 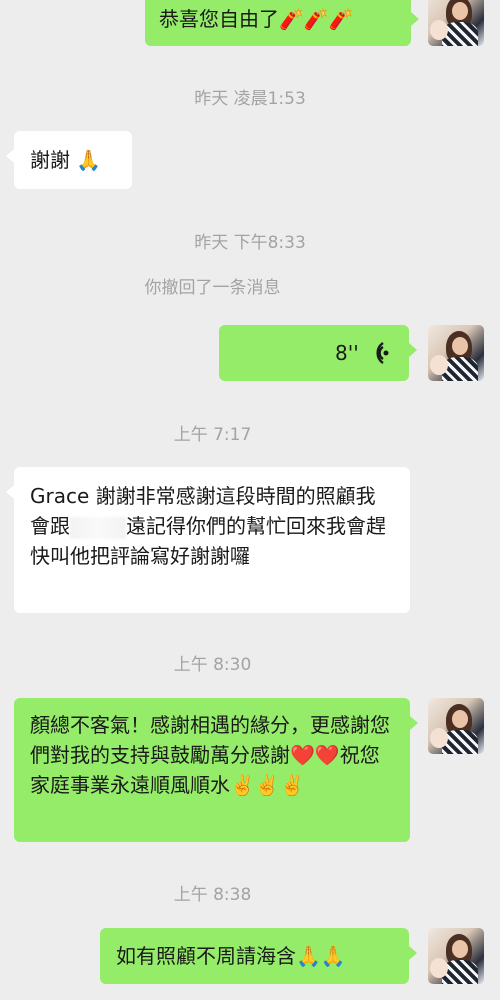 I want to click on timestamp: 昨天 下午8:33, so click(x=250, y=243).